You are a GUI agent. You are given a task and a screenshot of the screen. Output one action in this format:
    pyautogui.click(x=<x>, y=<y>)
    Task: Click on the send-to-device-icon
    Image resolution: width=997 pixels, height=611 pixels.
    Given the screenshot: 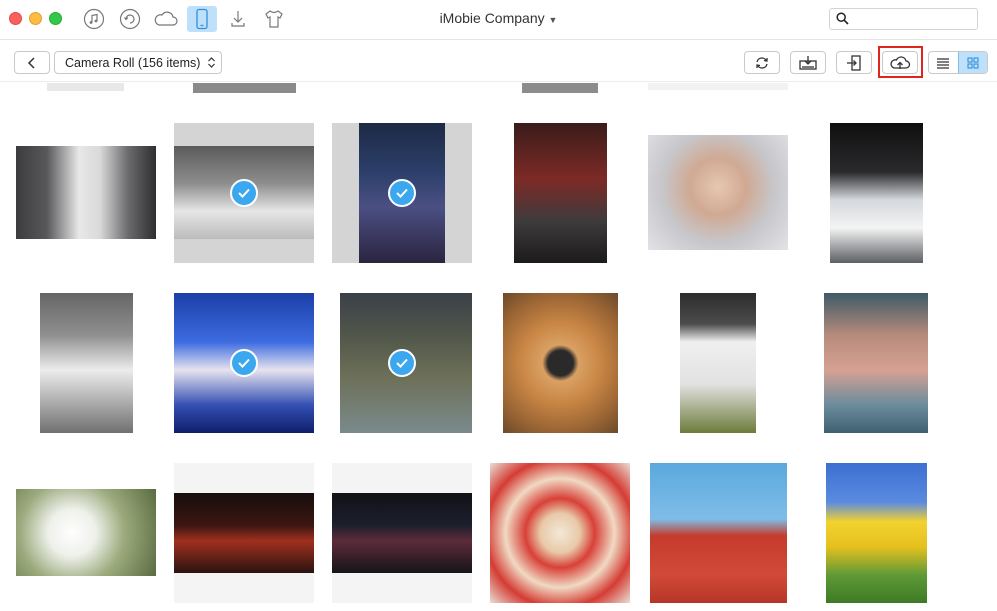 What is the action you would take?
    pyautogui.click(x=854, y=62)
    